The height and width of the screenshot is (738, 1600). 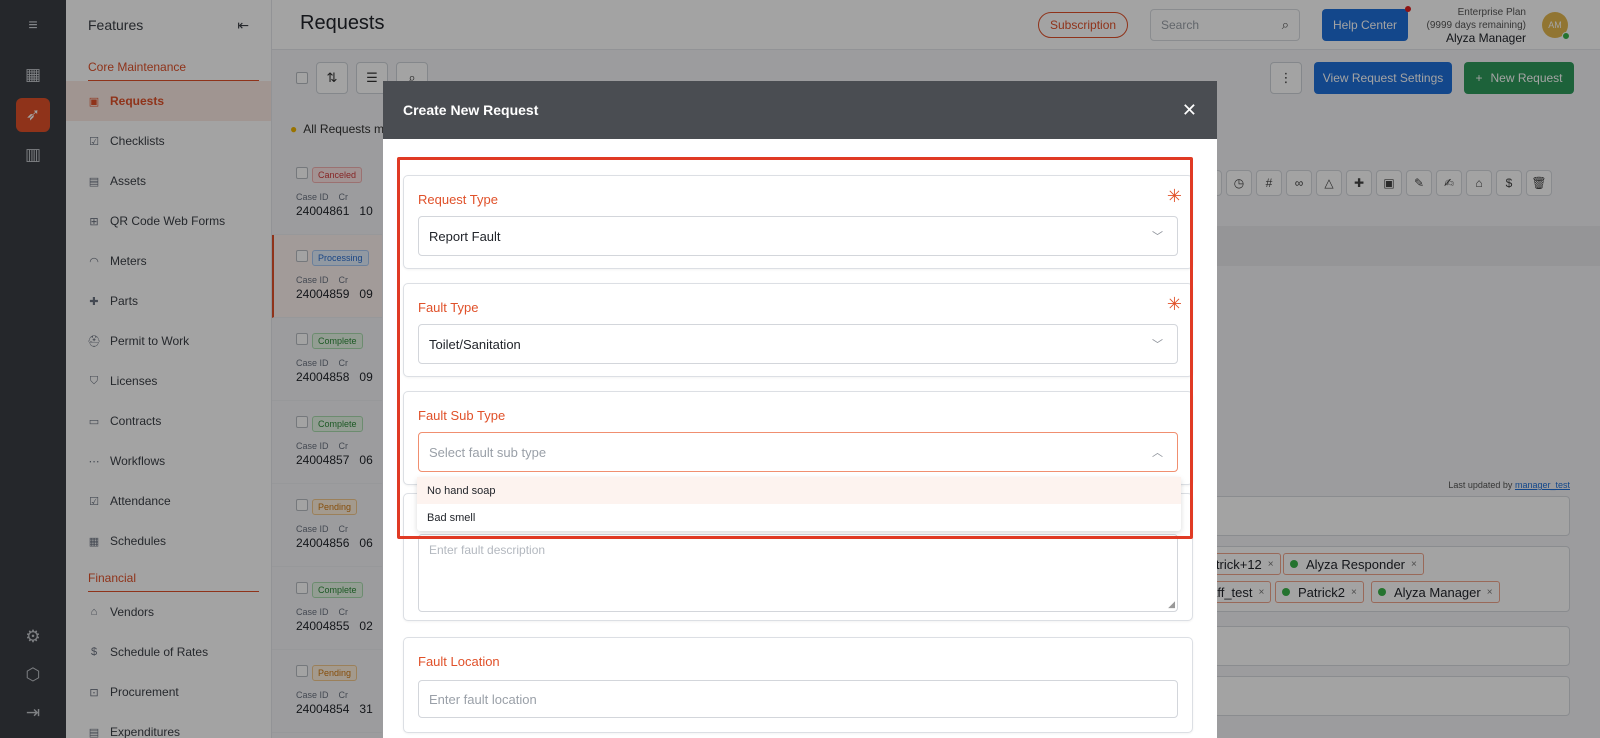 What do you see at coordinates (1157, 453) in the screenshot?
I see `chevron-up-icon: ︿` at bounding box center [1157, 453].